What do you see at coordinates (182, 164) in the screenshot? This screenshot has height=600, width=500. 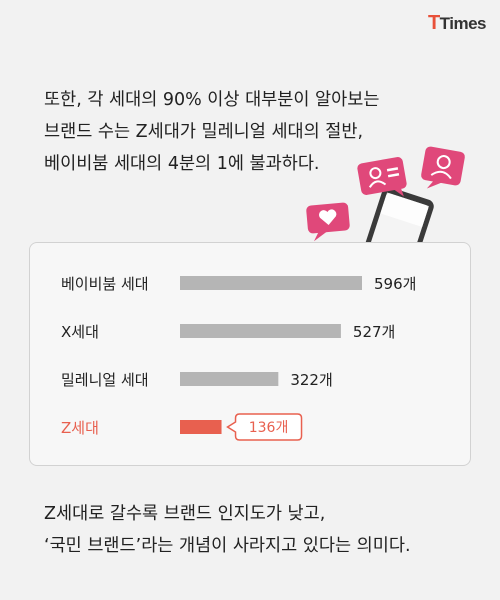 I see `intro-line: 베이비붐 세대의 4분의 1에 불과하다.` at bounding box center [182, 164].